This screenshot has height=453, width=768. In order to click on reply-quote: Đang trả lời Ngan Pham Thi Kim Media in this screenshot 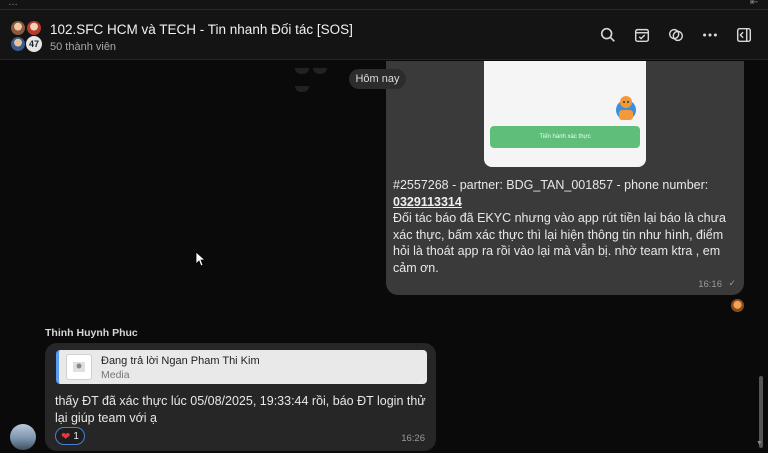, I will do `click(241, 367)`.